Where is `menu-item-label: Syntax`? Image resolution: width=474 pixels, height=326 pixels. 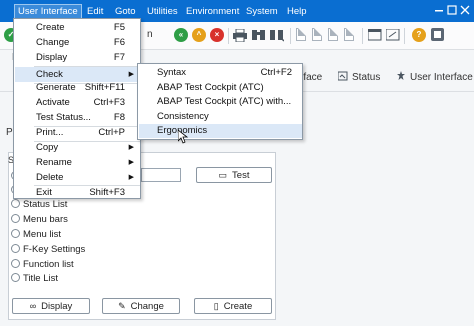
menu-item-label: Syntax is located at coordinates (172, 72).